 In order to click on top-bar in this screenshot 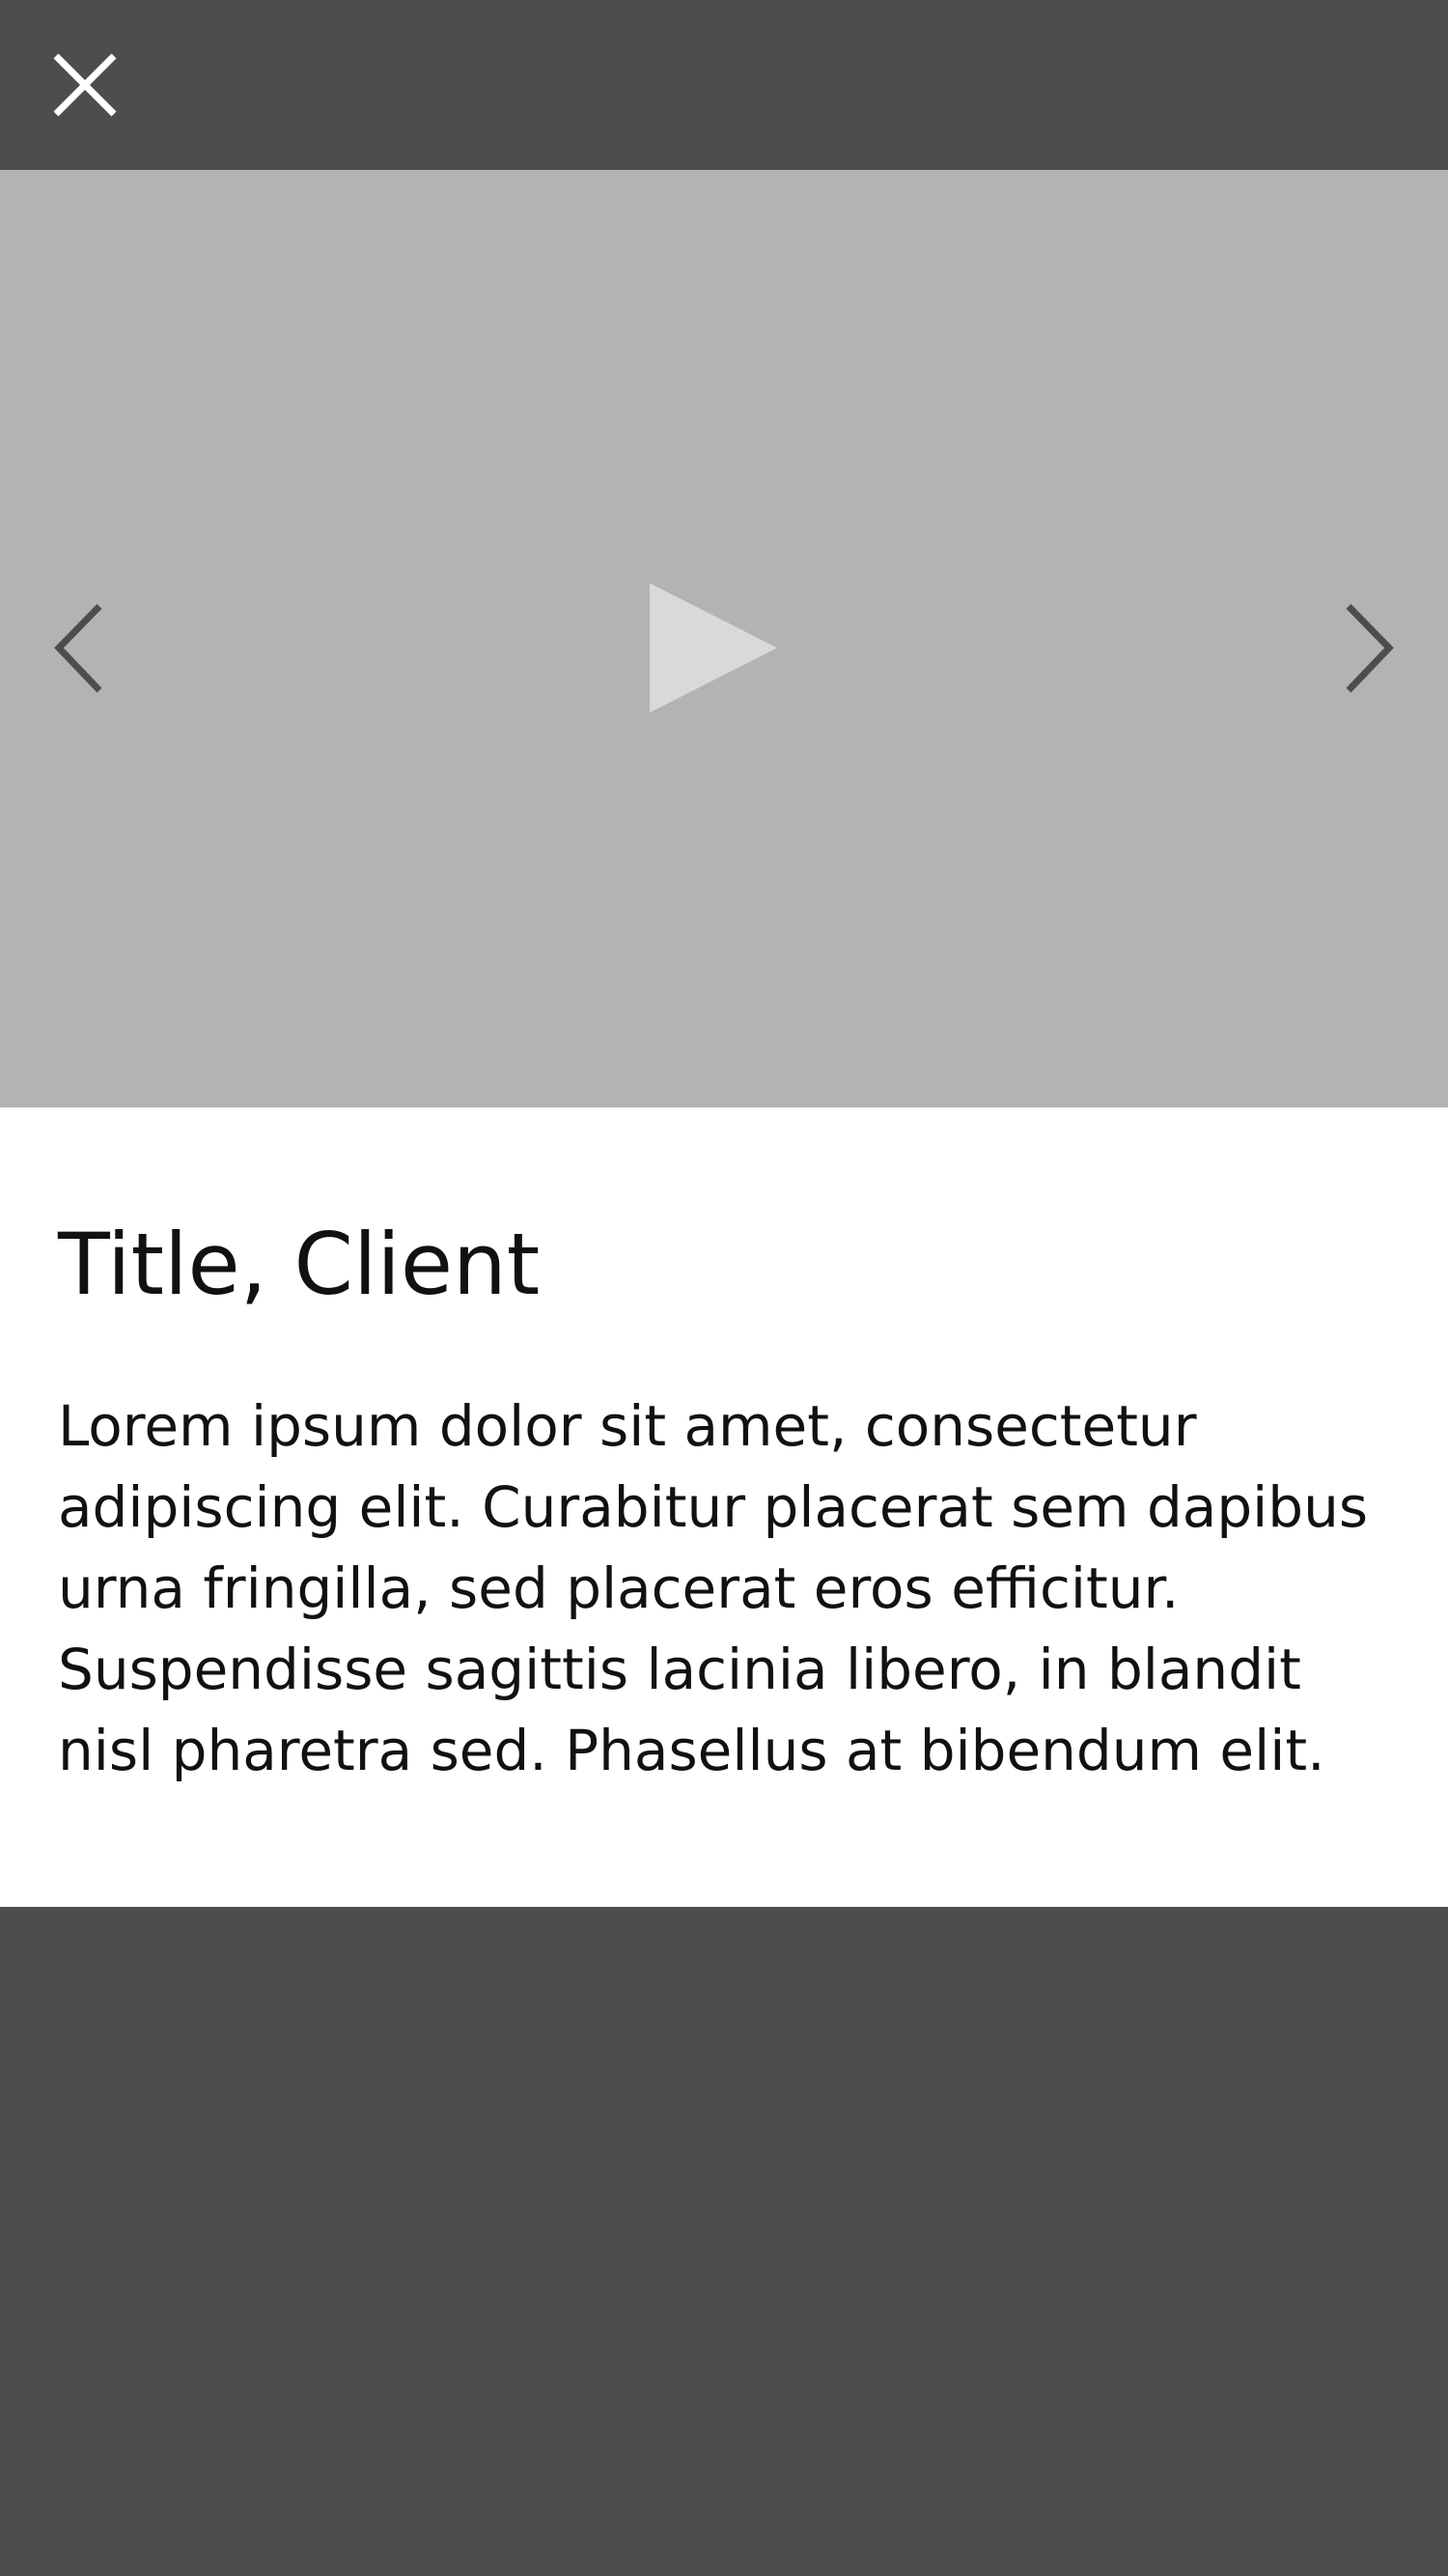, I will do `click(724, 85)`.